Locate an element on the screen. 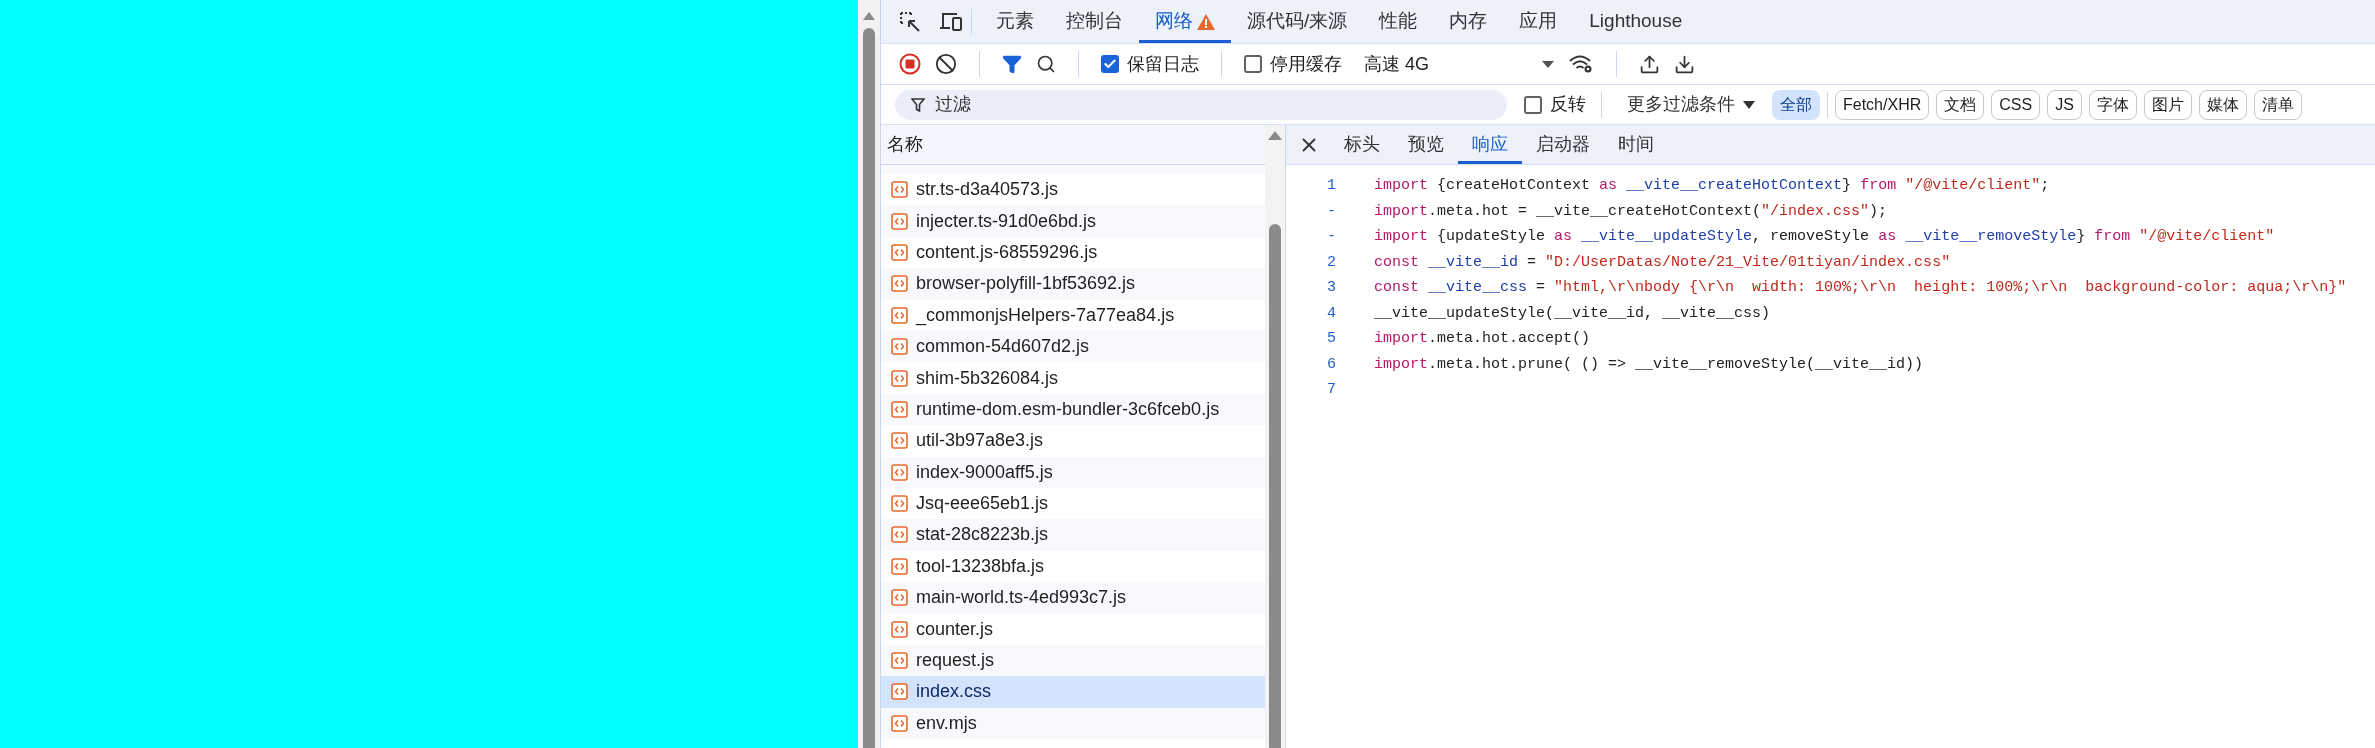 Image resolution: width=2375 pixels, height=748 pixels. inspect-element-icon is located at coordinates (910, 21).